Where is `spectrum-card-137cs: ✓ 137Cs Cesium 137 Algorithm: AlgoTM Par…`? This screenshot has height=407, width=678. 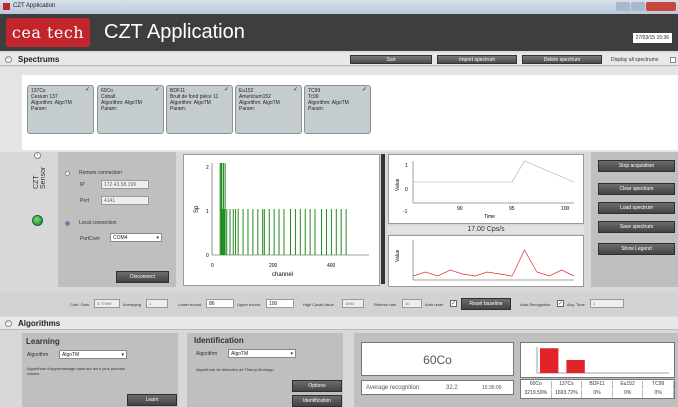
spectrum-card-137cs: ✓ 137Cs Cesium 137 Algorithm: AlgoTM Par… is located at coordinates (60, 109).